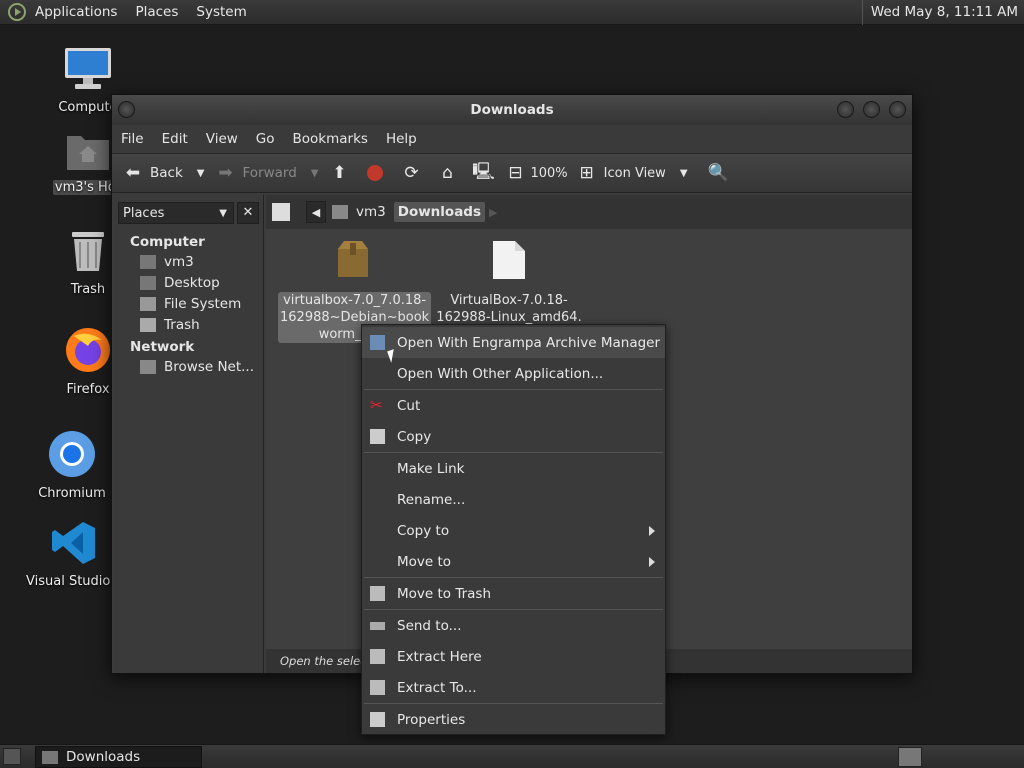  Describe the element at coordinates (376, 405) in the screenshot. I see `cut-icon: ✂` at that location.